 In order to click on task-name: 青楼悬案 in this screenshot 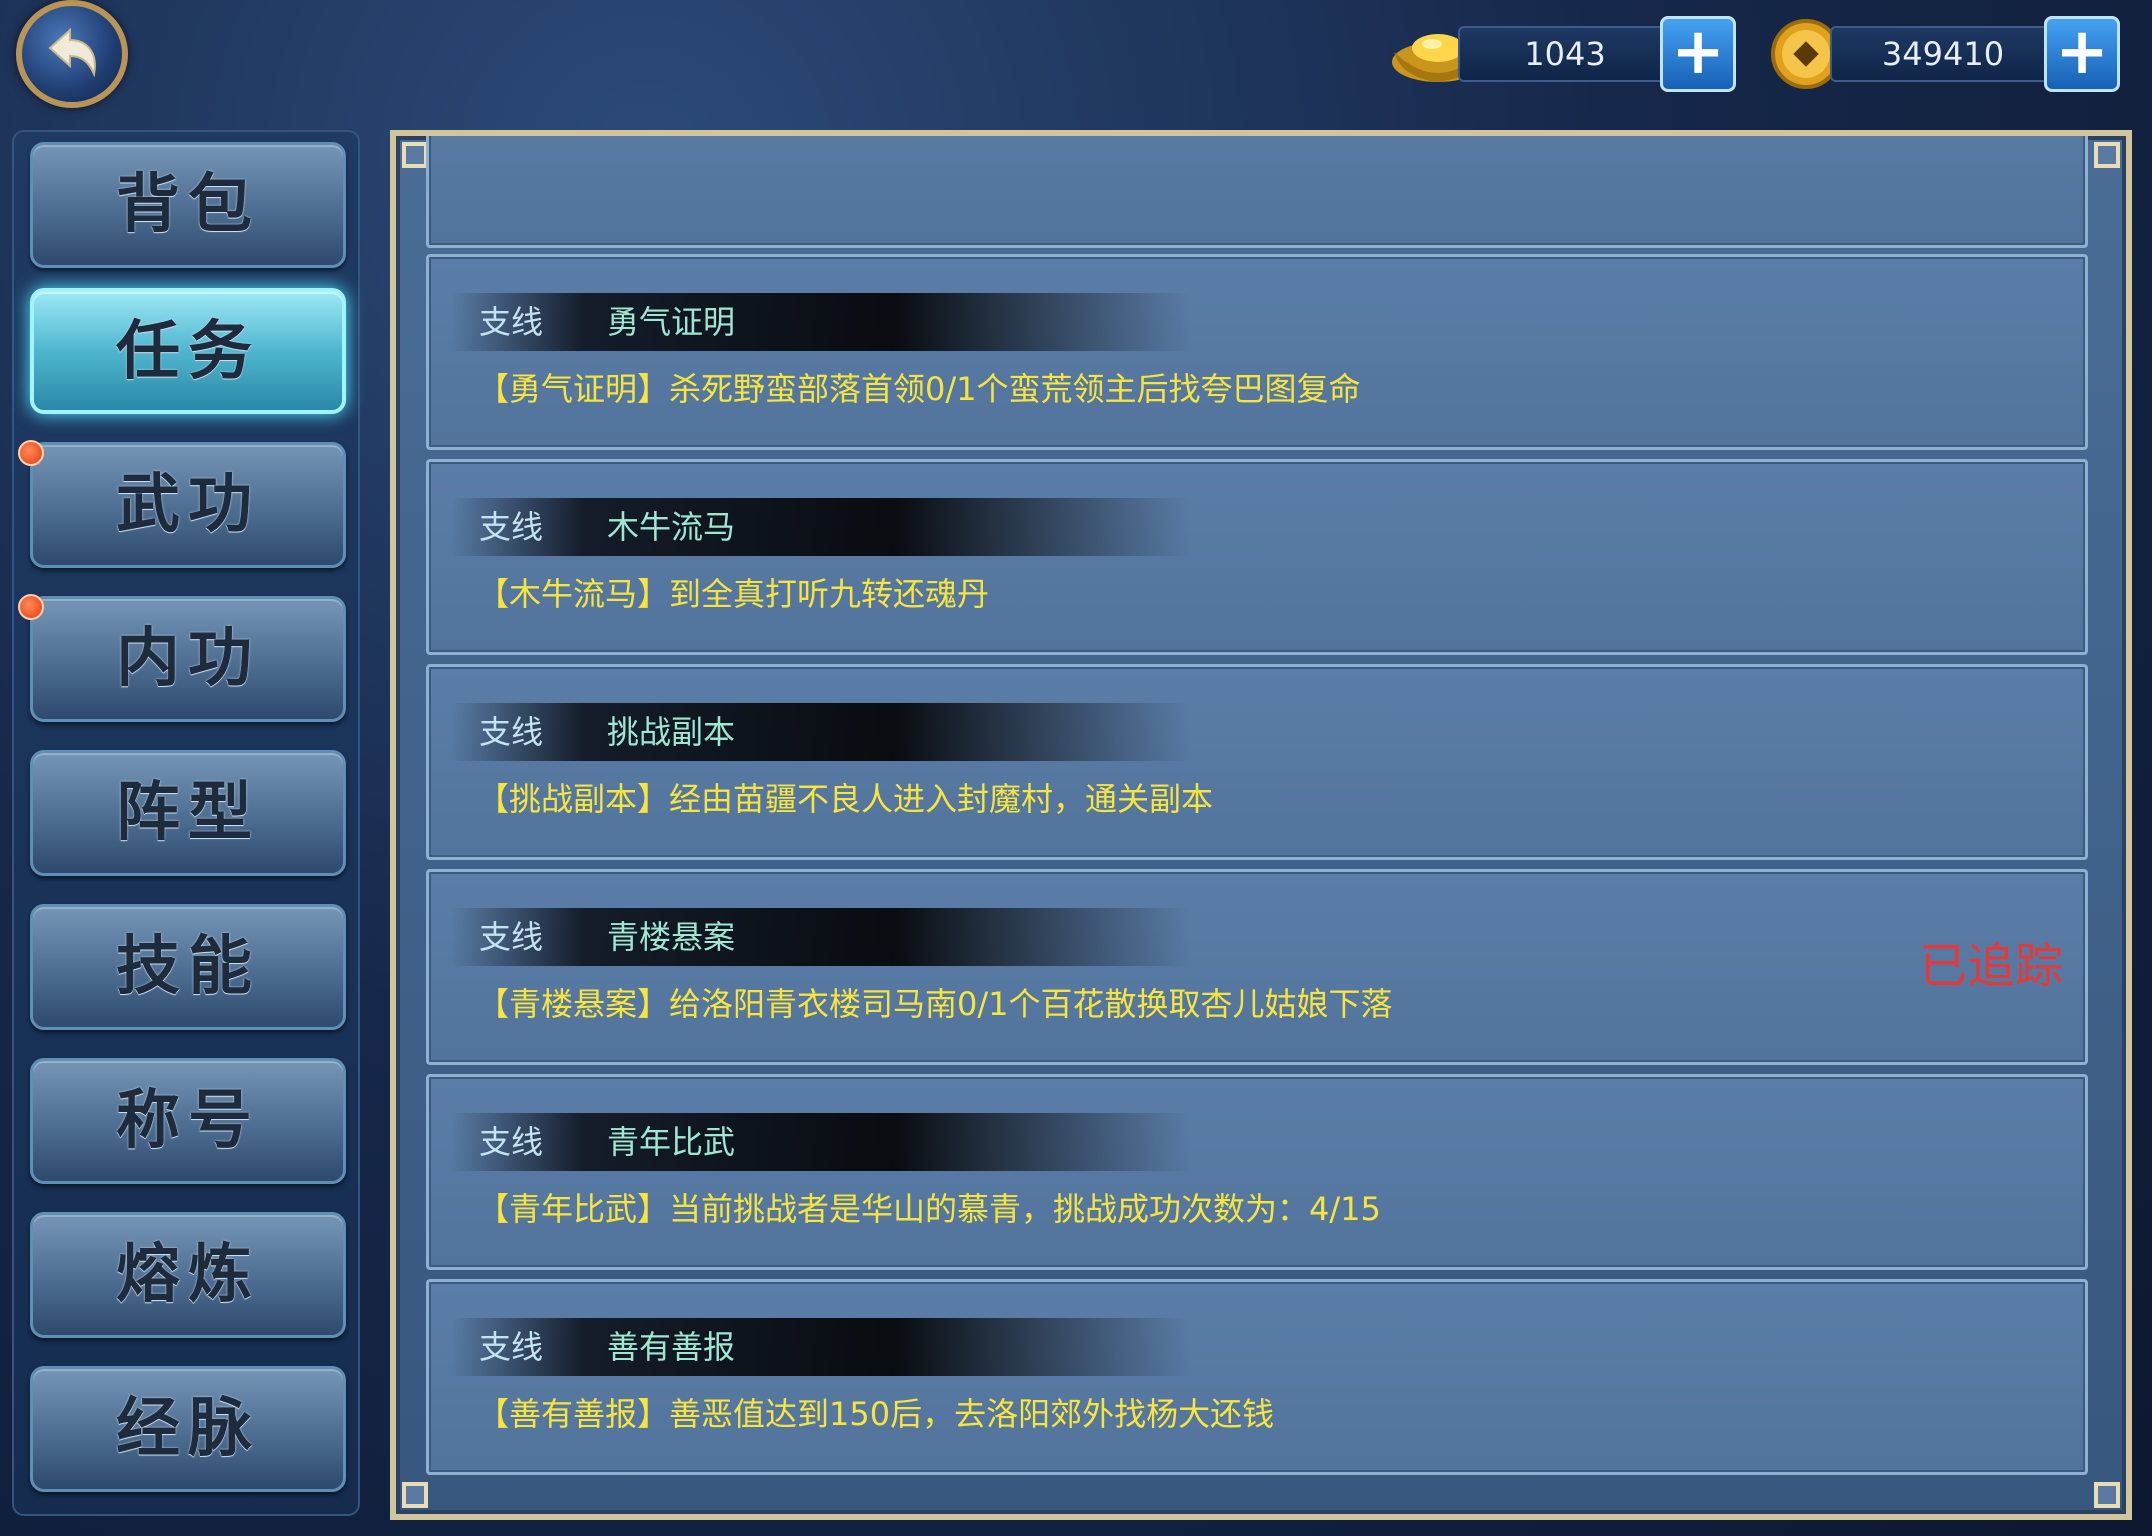, I will do `click(671, 937)`.